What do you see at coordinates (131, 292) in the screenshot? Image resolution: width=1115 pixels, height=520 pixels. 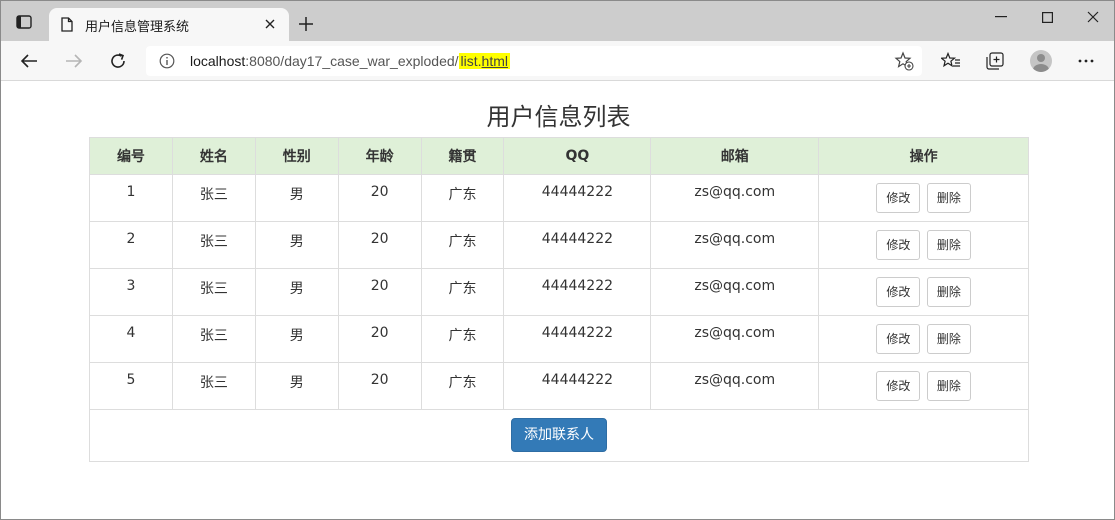 I see `cell-id: 3` at bounding box center [131, 292].